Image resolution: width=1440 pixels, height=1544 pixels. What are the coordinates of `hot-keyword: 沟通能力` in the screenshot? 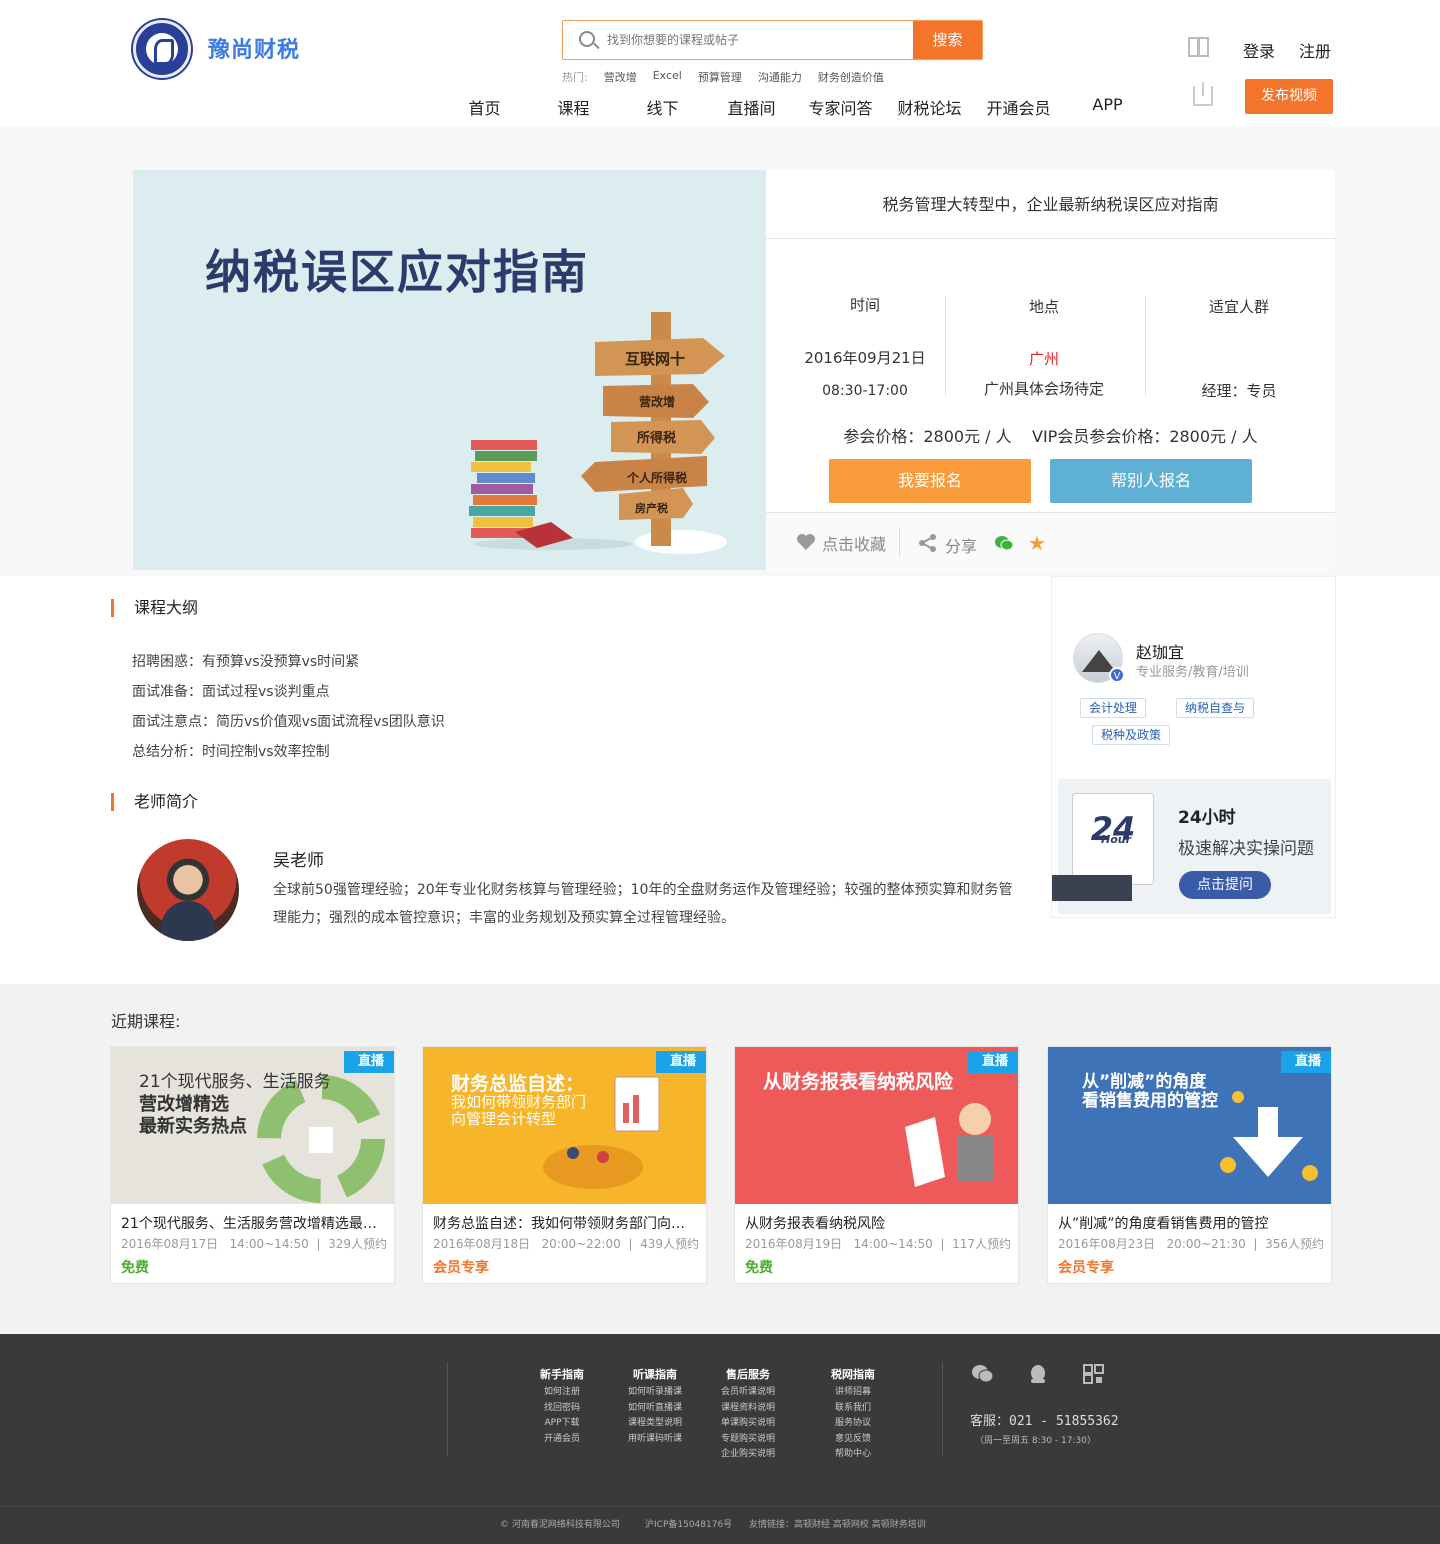 It's located at (780, 77).